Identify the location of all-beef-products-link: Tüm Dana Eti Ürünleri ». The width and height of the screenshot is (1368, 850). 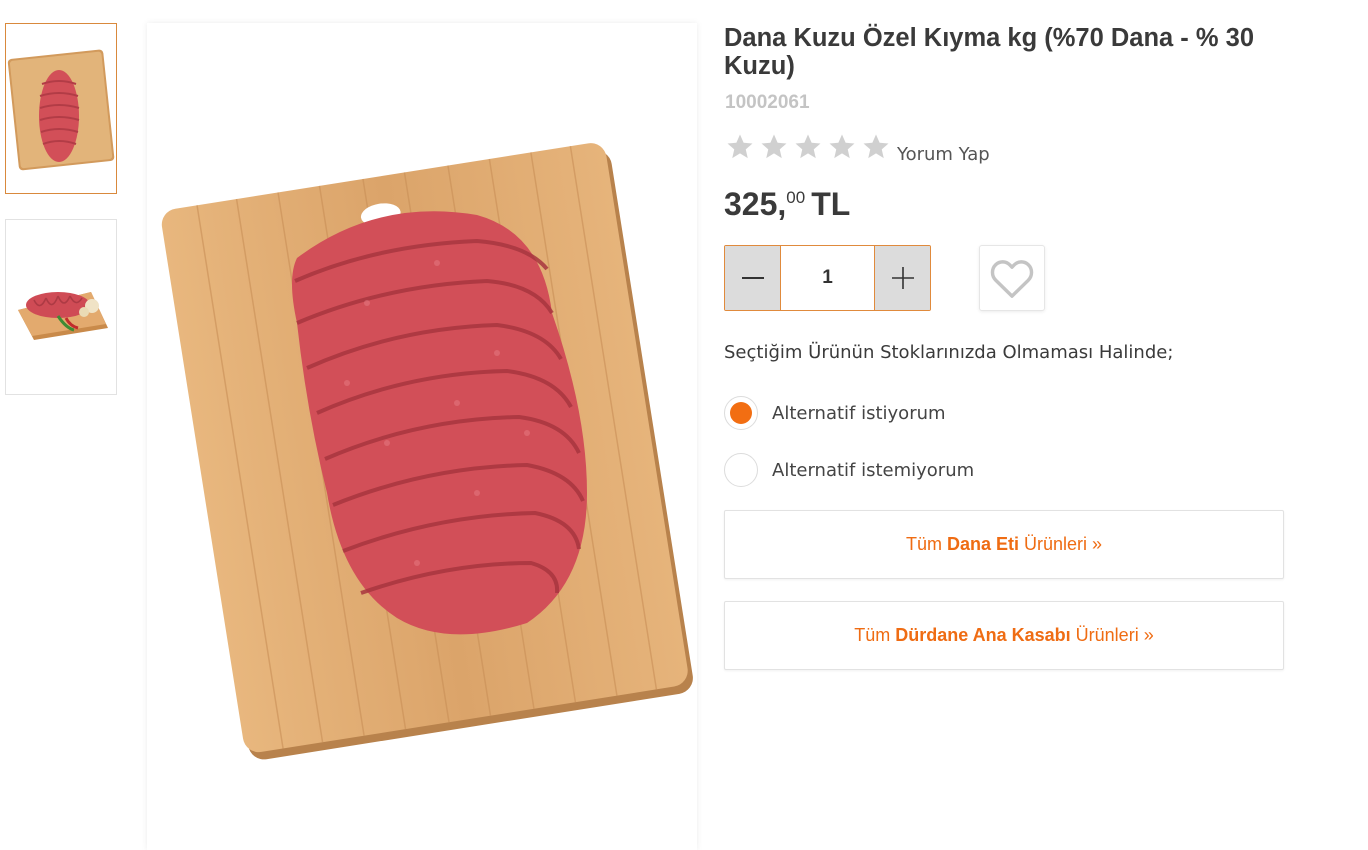
(1004, 544).